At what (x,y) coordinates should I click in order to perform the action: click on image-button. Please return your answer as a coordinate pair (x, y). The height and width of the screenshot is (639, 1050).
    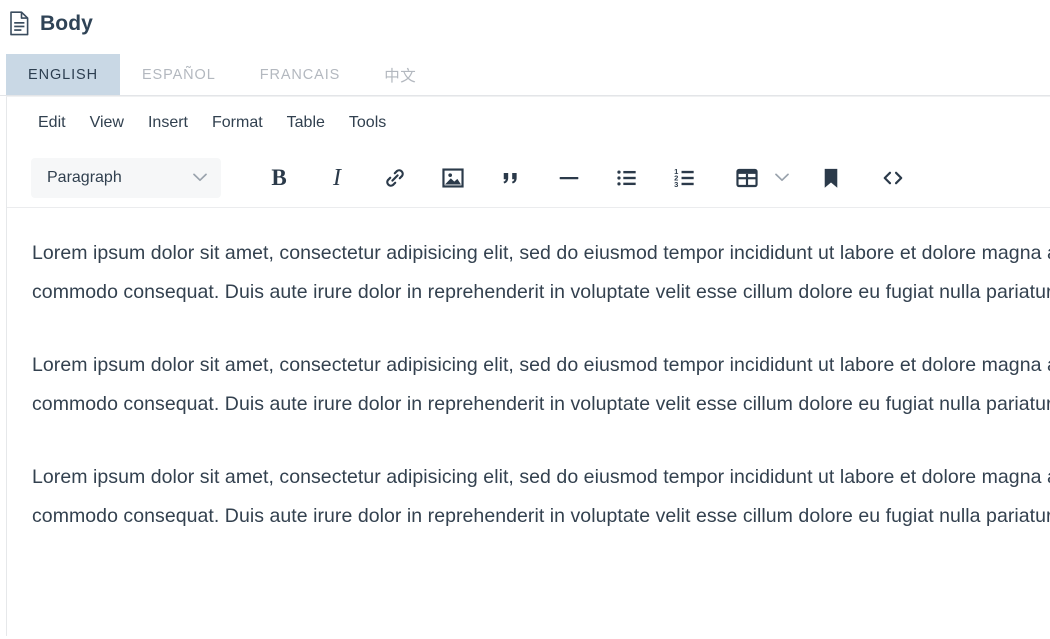
    Looking at the image, I should click on (453, 178).